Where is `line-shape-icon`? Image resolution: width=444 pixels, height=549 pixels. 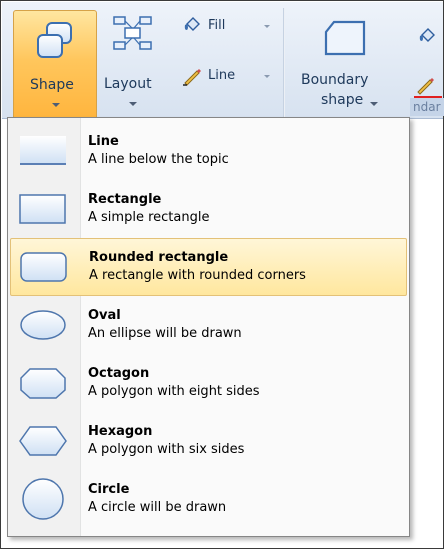
line-shape-icon is located at coordinates (43, 150).